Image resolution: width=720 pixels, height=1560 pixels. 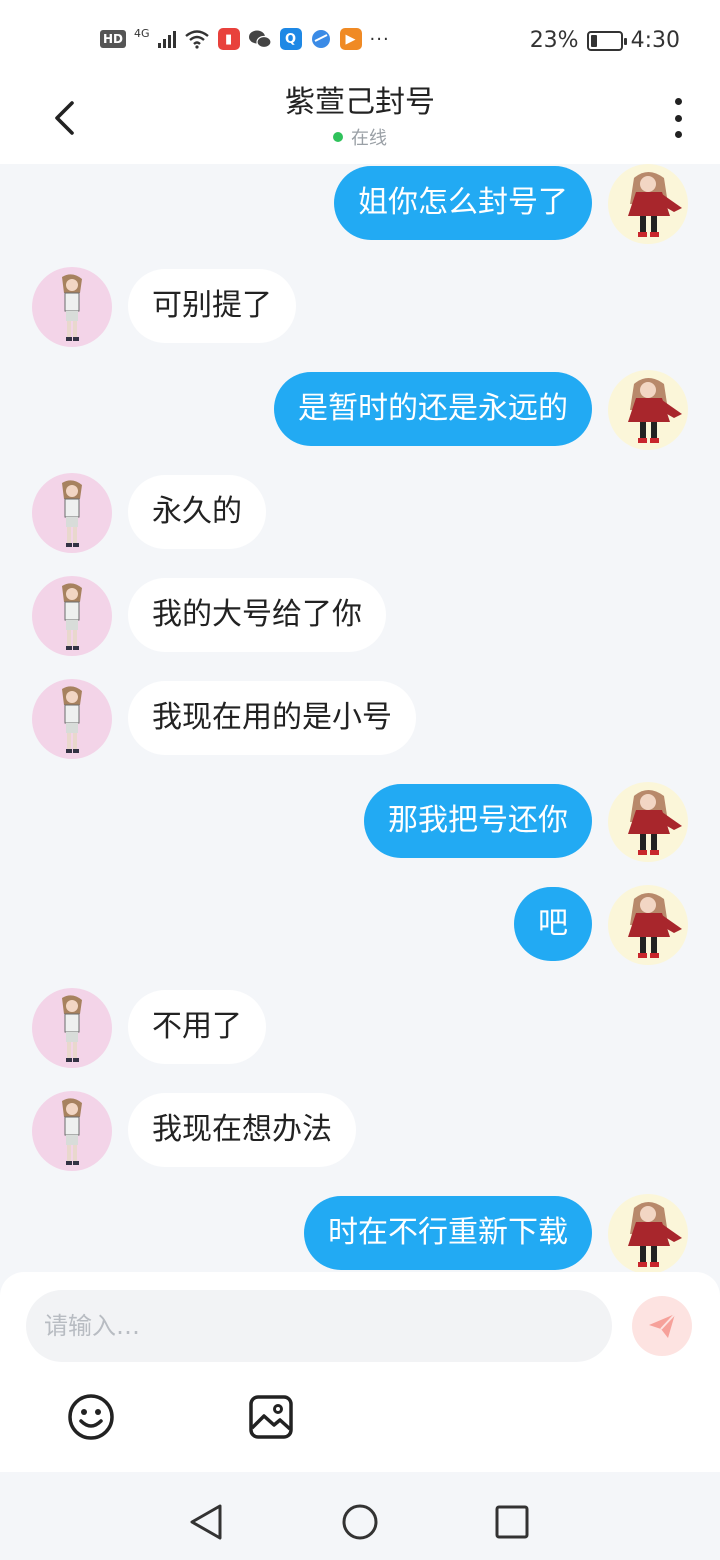 I want to click on chevron-left-icon, so click(x=64, y=118).